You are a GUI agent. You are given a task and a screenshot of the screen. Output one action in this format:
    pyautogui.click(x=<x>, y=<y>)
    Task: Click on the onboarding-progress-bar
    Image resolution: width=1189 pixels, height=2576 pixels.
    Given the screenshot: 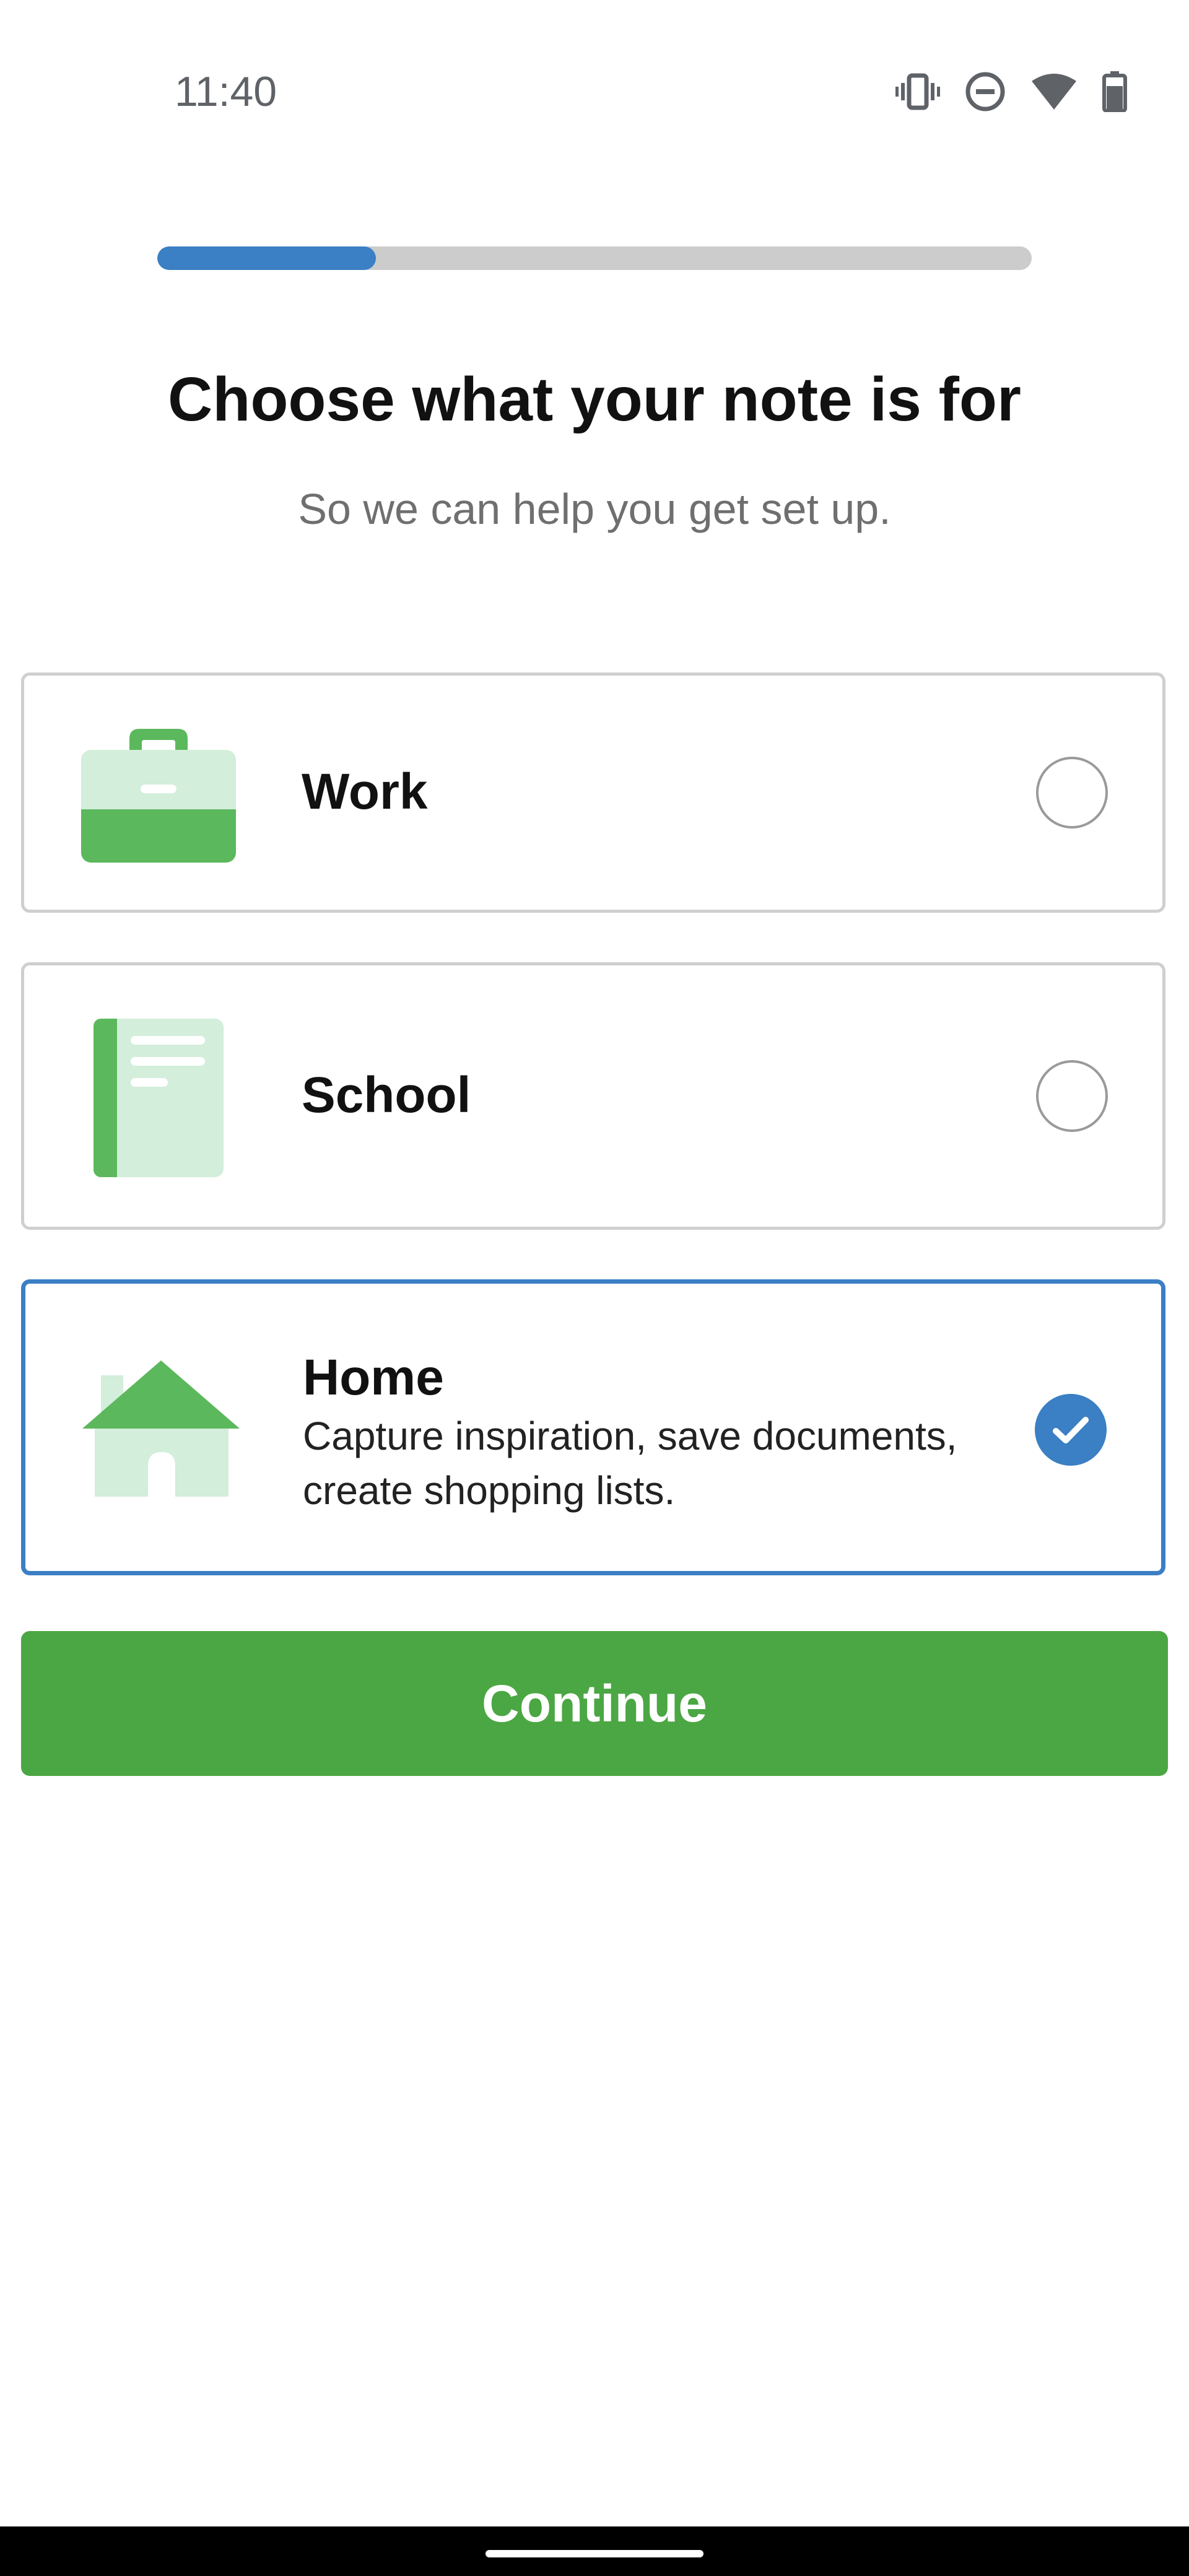 What is the action you would take?
    pyautogui.click(x=594, y=258)
    